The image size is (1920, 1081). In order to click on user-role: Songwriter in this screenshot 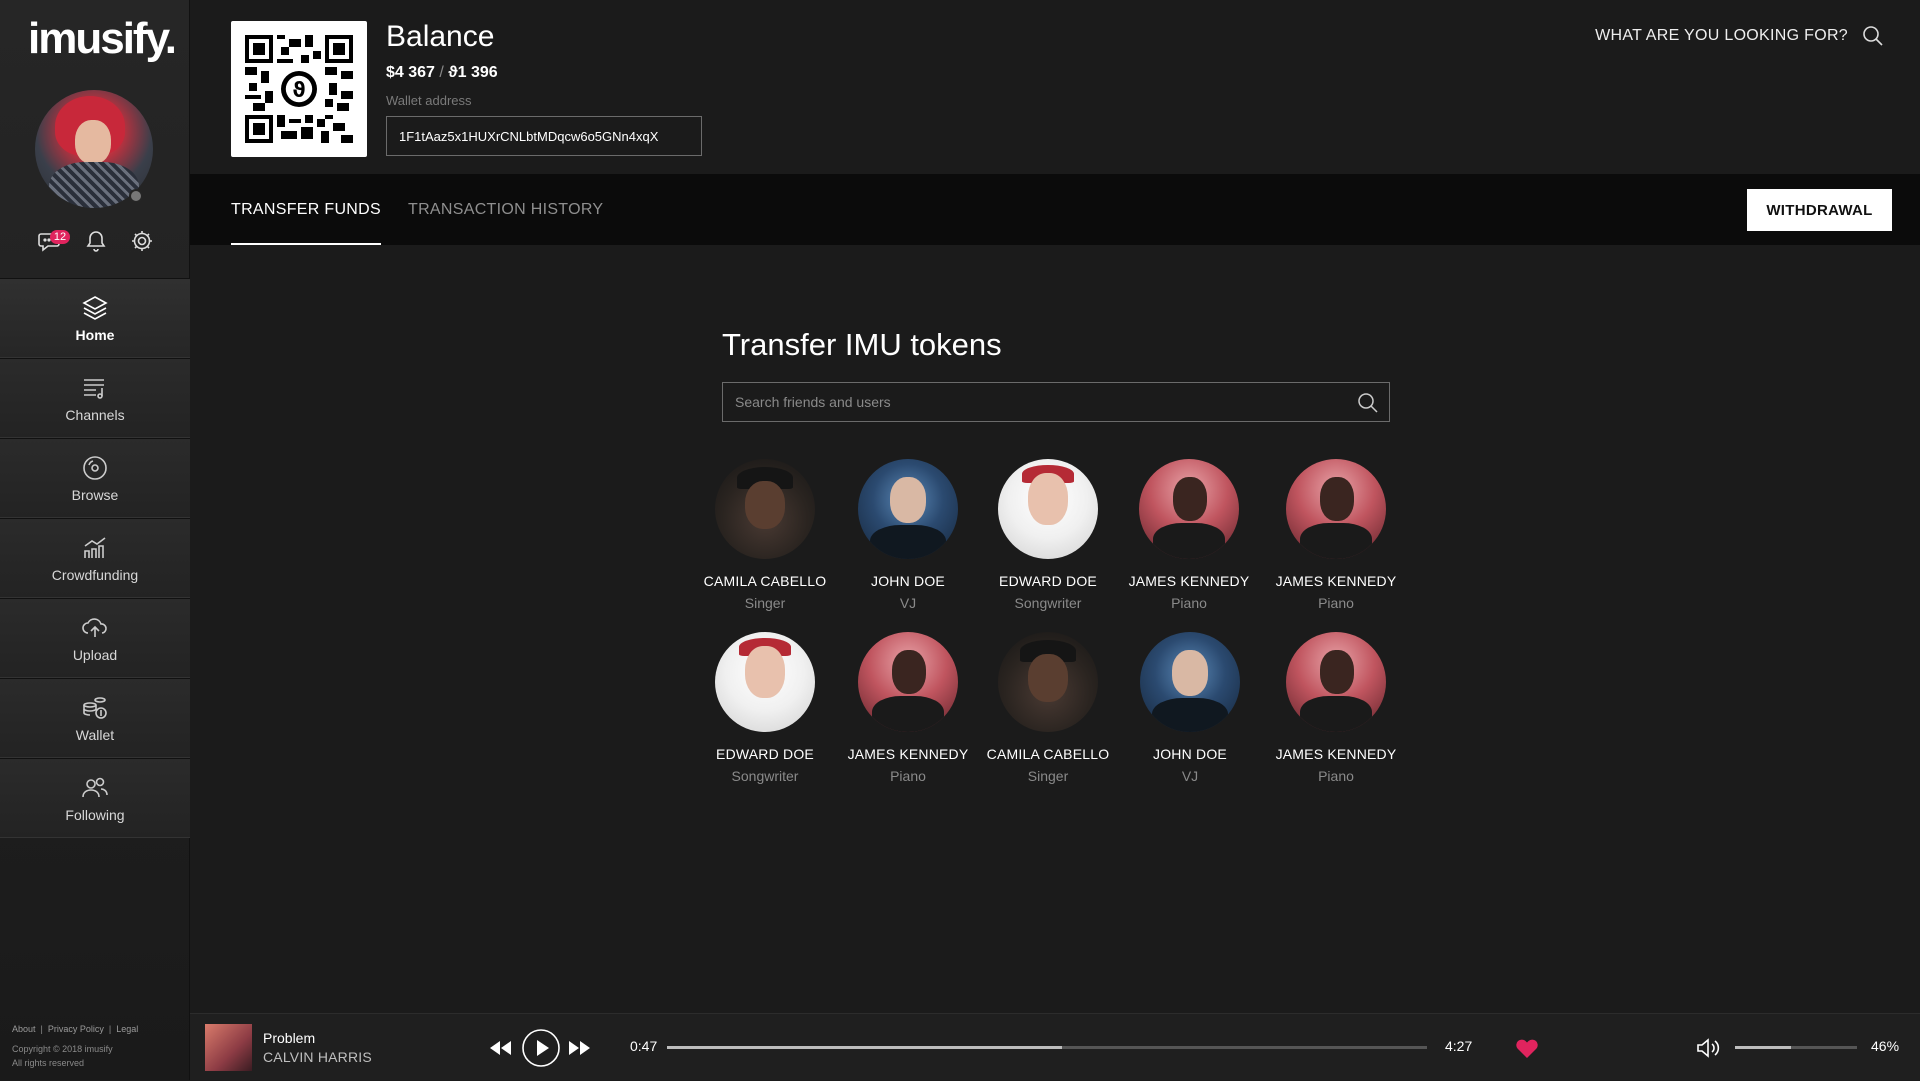, I will do `click(1048, 603)`.